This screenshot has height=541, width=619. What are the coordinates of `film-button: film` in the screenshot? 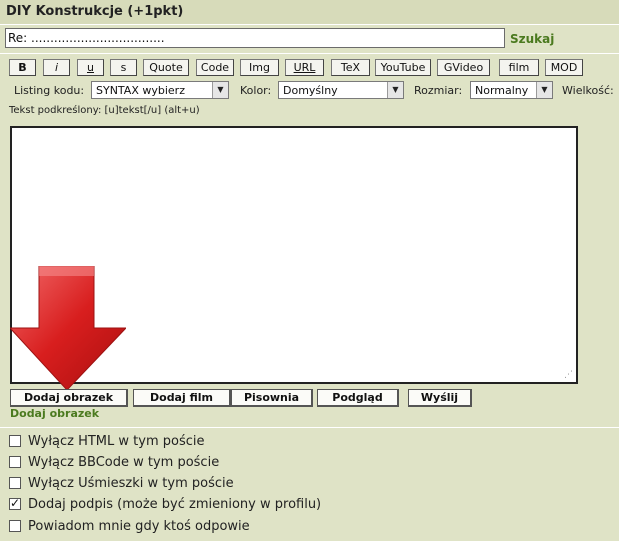 It's located at (519, 67).